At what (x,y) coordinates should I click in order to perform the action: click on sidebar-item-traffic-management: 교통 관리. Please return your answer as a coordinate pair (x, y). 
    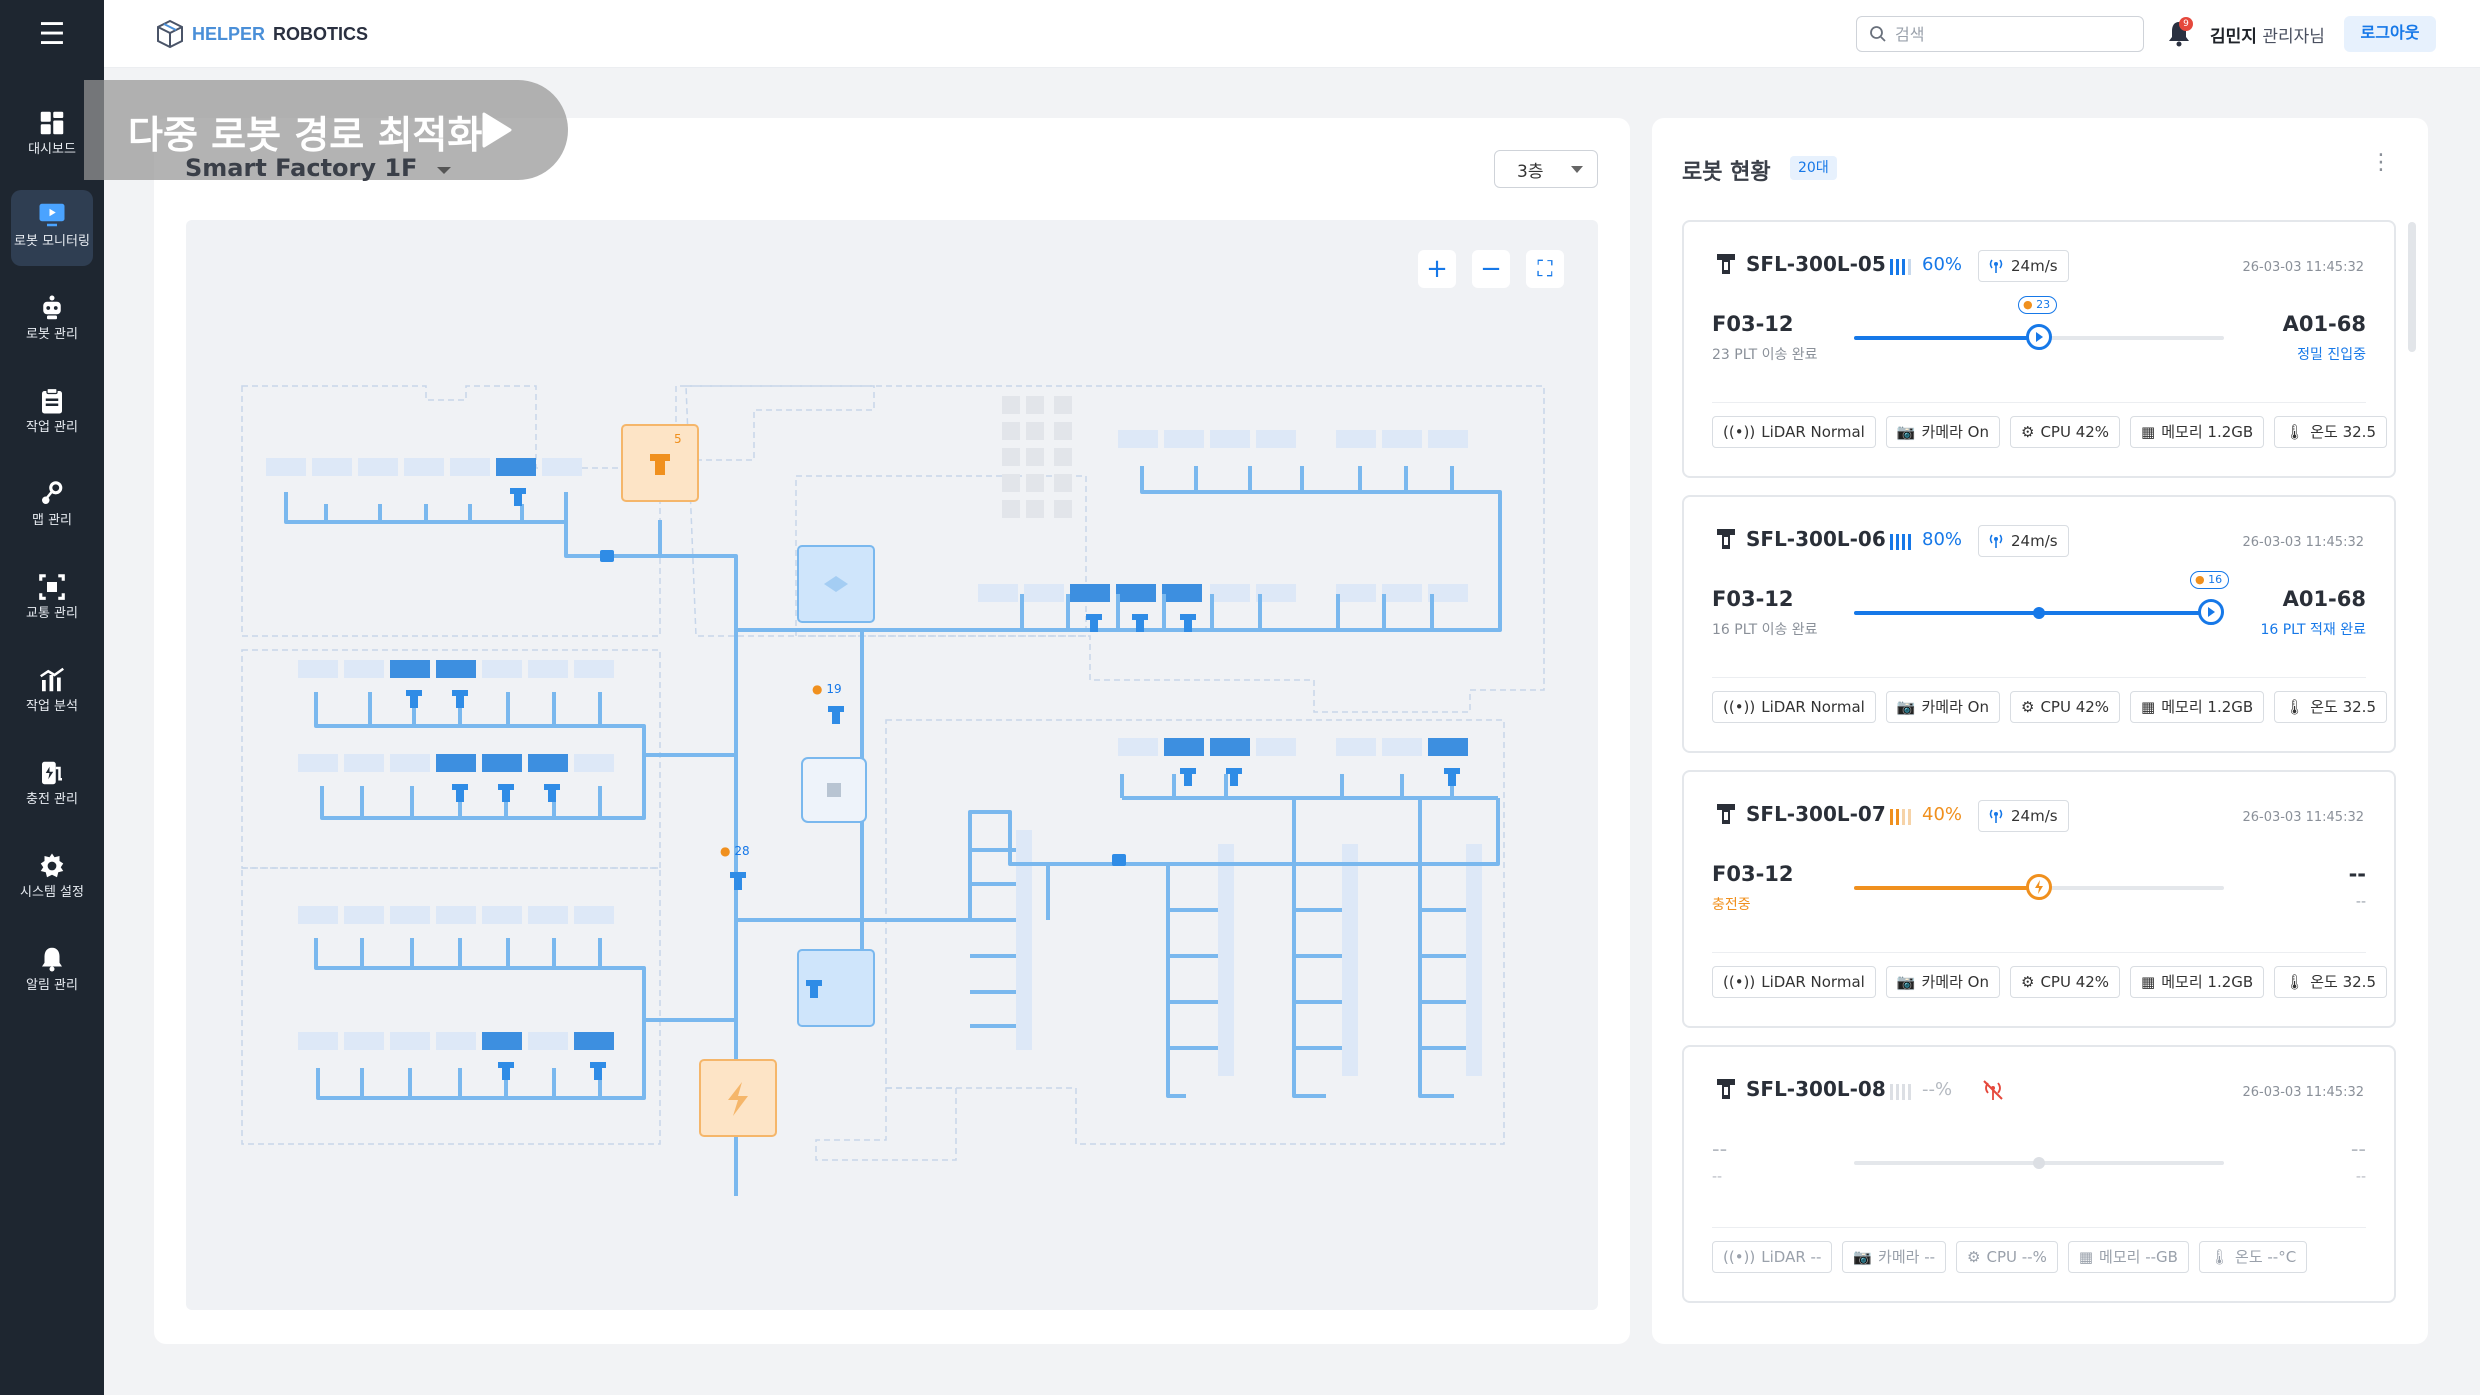
    Looking at the image, I should click on (52, 600).